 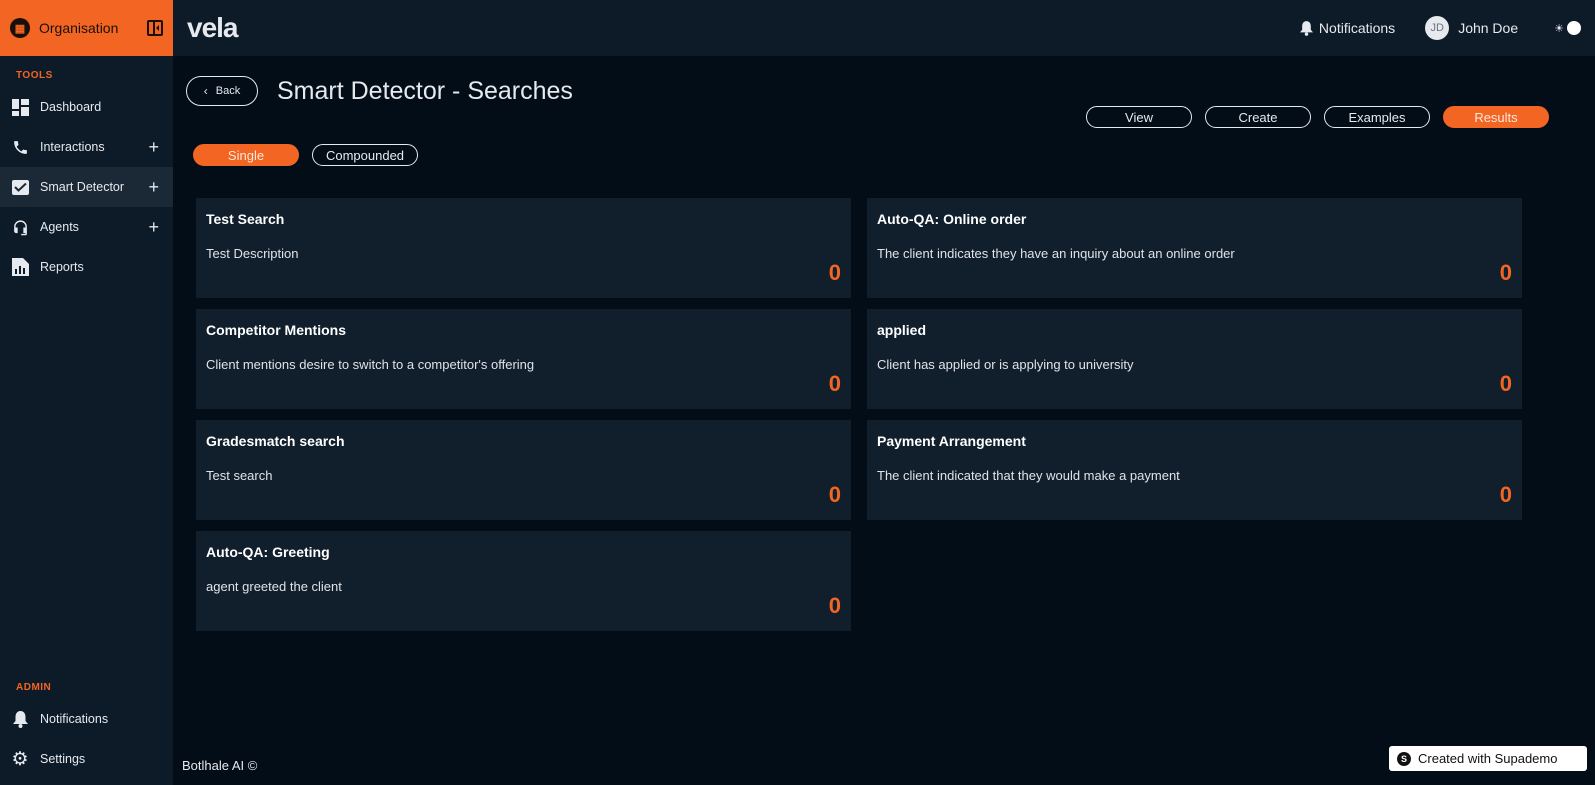 I want to click on notifications-label: Notifications, so click(x=1357, y=28).